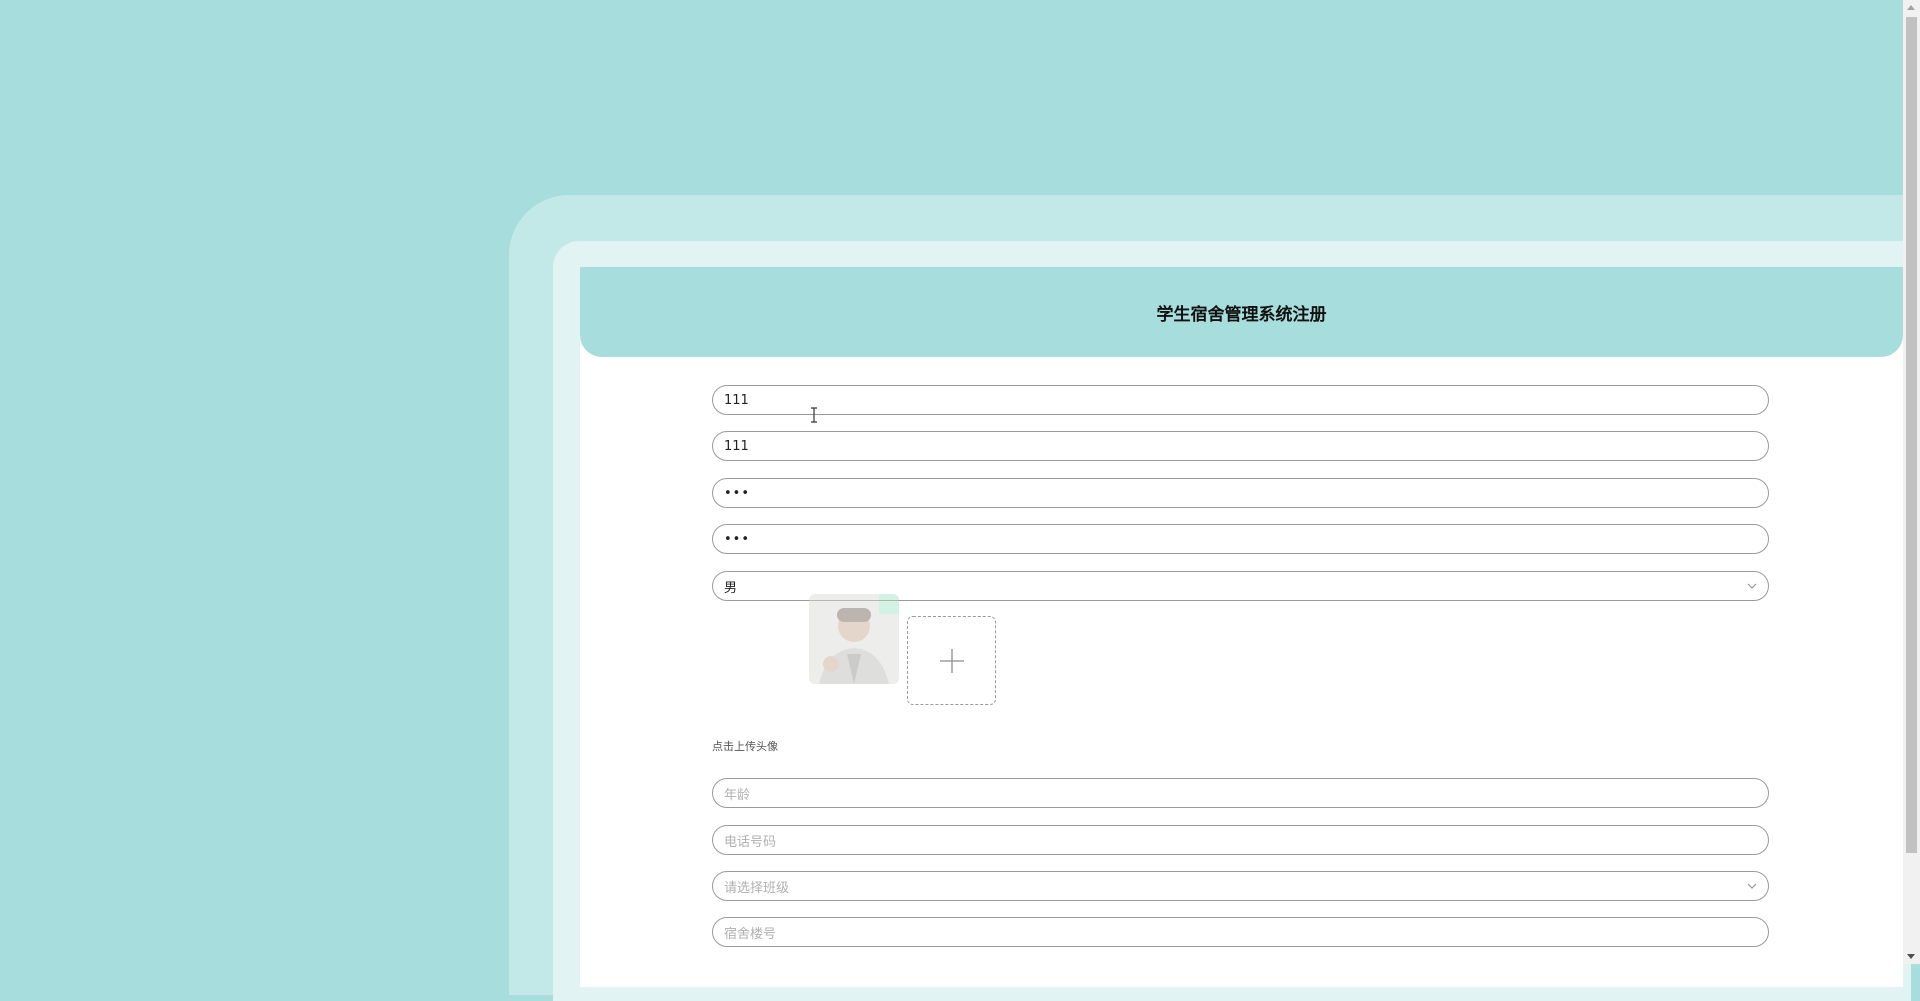 This screenshot has height=1001, width=1920. What do you see at coordinates (1240, 793) in the screenshot?
I see `age-input: 年龄` at bounding box center [1240, 793].